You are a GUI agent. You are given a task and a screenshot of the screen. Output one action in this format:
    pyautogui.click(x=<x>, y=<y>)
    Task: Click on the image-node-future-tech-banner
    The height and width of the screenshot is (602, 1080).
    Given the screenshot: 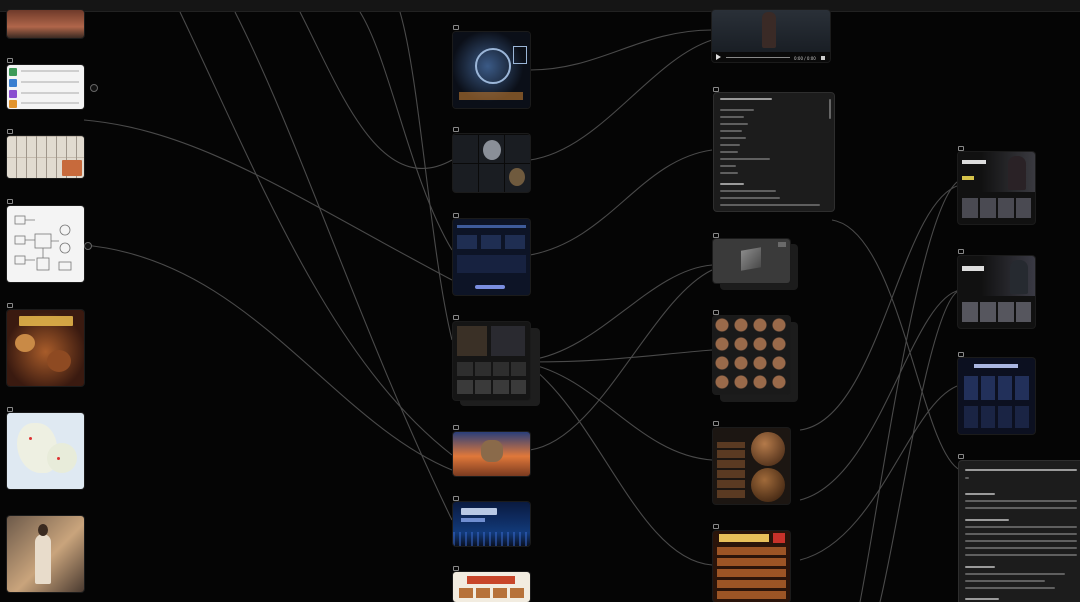 What is the action you would take?
    pyautogui.click(x=491, y=524)
    